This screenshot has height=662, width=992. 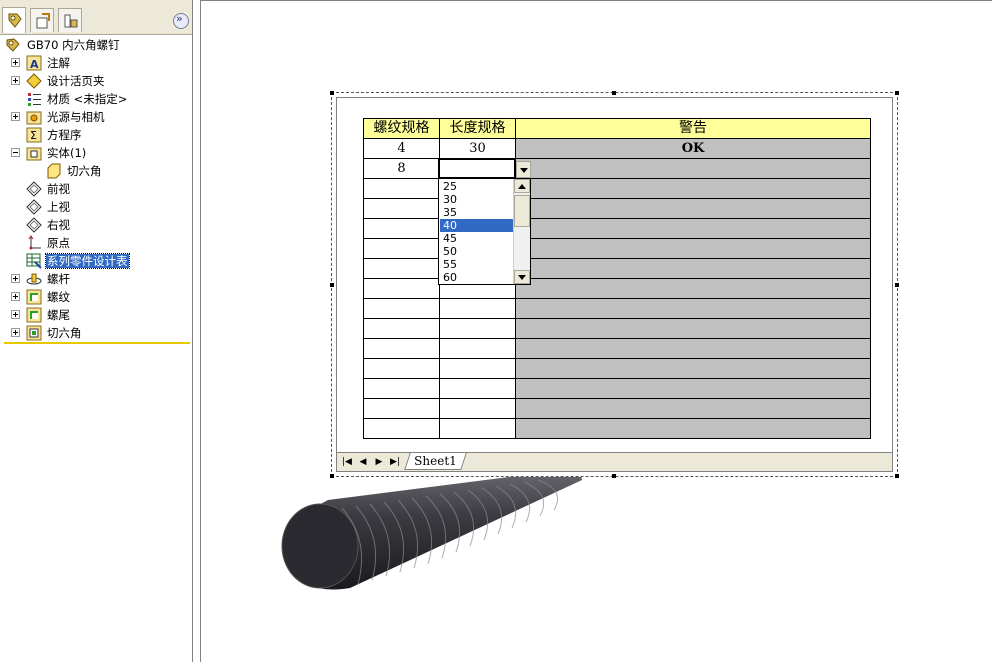 What do you see at coordinates (96, 279) in the screenshot?
I see `tree-item-screw-shank: 螺杆` at bounding box center [96, 279].